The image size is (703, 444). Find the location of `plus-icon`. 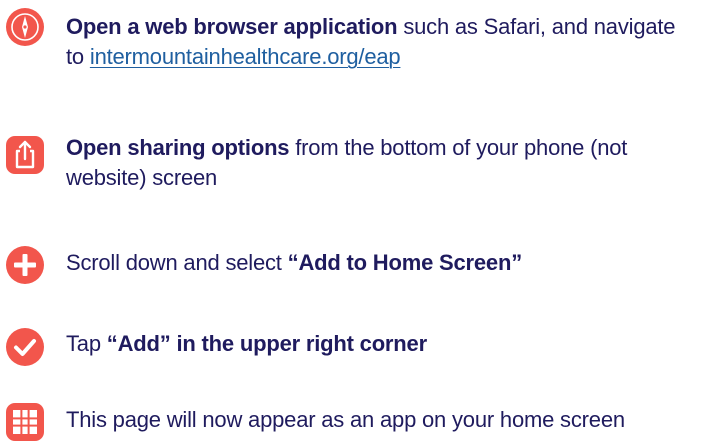

plus-icon is located at coordinates (25, 265).